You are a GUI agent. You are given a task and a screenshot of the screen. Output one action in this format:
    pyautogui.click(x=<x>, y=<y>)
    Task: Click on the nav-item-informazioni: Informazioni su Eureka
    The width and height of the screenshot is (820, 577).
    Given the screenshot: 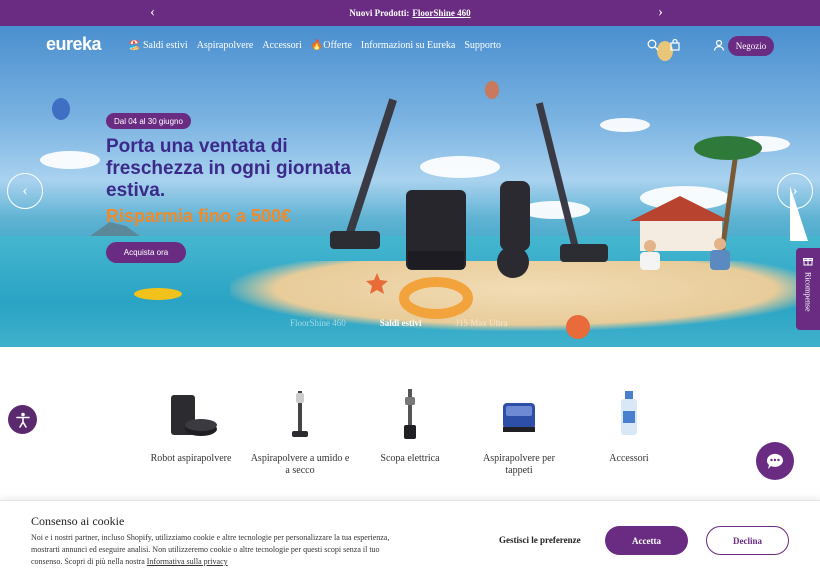 What is the action you would take?
    pyautogui.click(x=408, y=45)
    